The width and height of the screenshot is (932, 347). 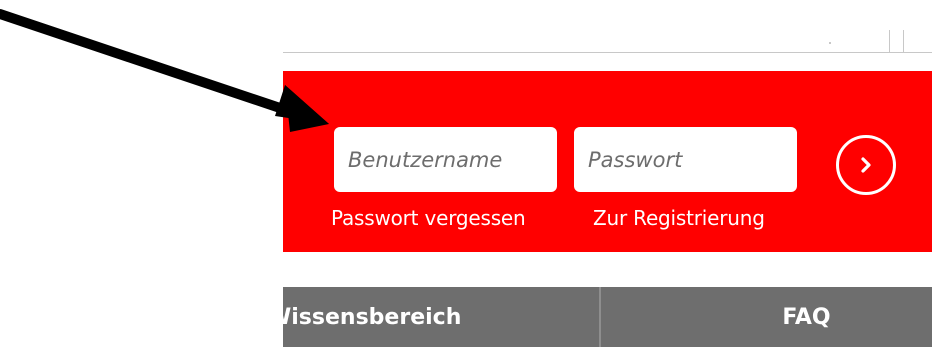 I want to click on register-link: Zur Registrierung, so click(x=679, y=218).